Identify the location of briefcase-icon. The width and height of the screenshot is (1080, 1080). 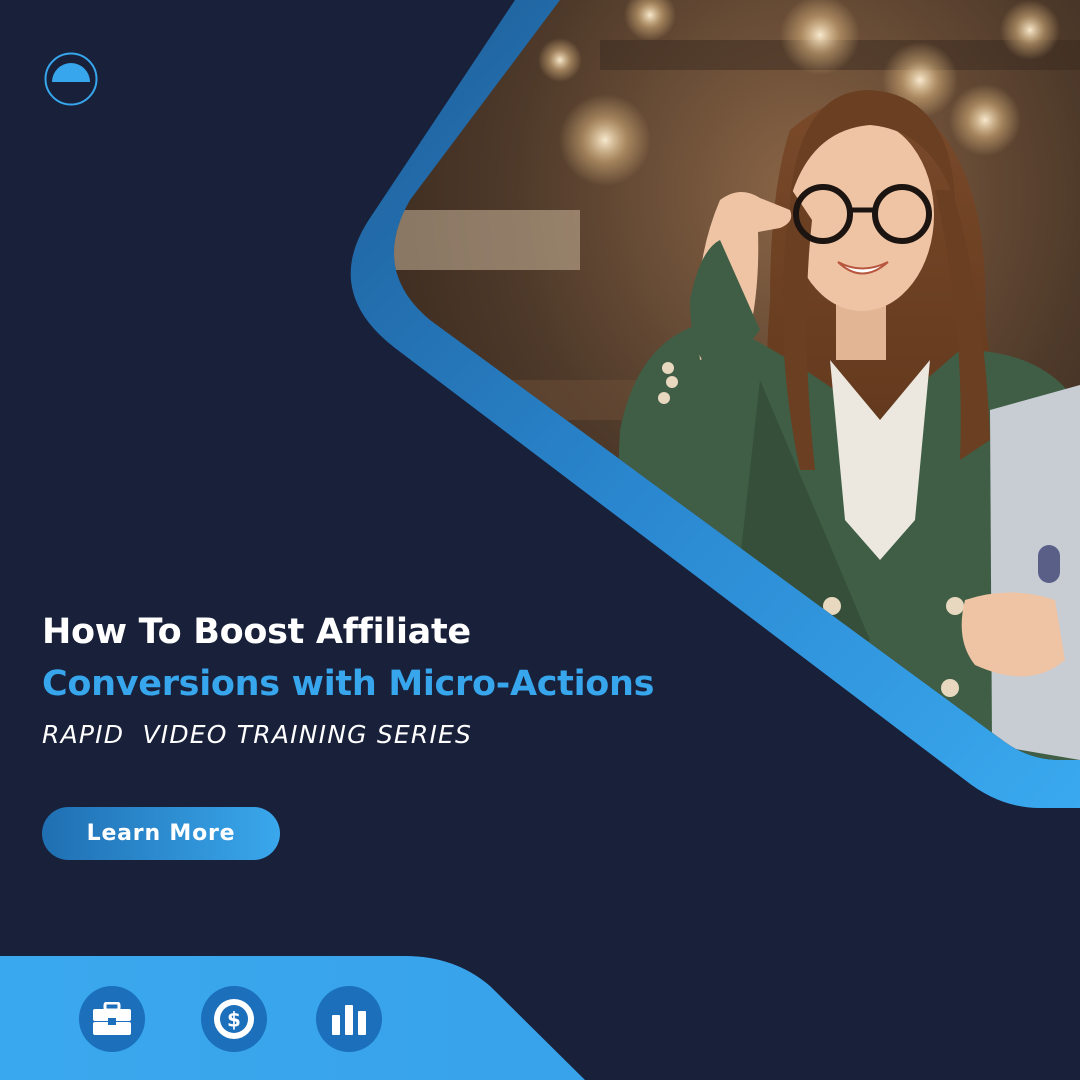
(112, 1019).